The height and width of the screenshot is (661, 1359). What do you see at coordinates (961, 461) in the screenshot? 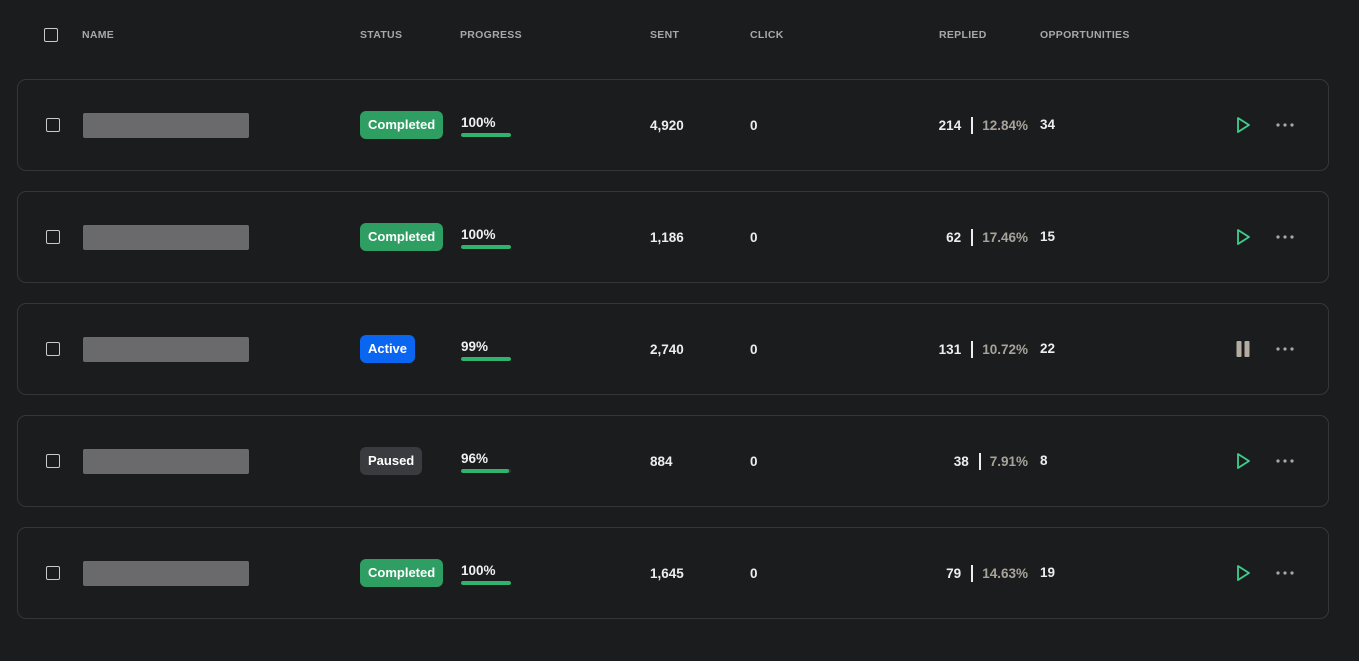
I see `replied-count: 38` at bounding box center [961, 461].